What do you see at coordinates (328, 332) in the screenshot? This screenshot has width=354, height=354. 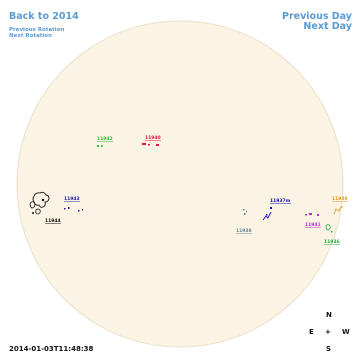 I see `compass-center: +` at bounding box center [328, 332].